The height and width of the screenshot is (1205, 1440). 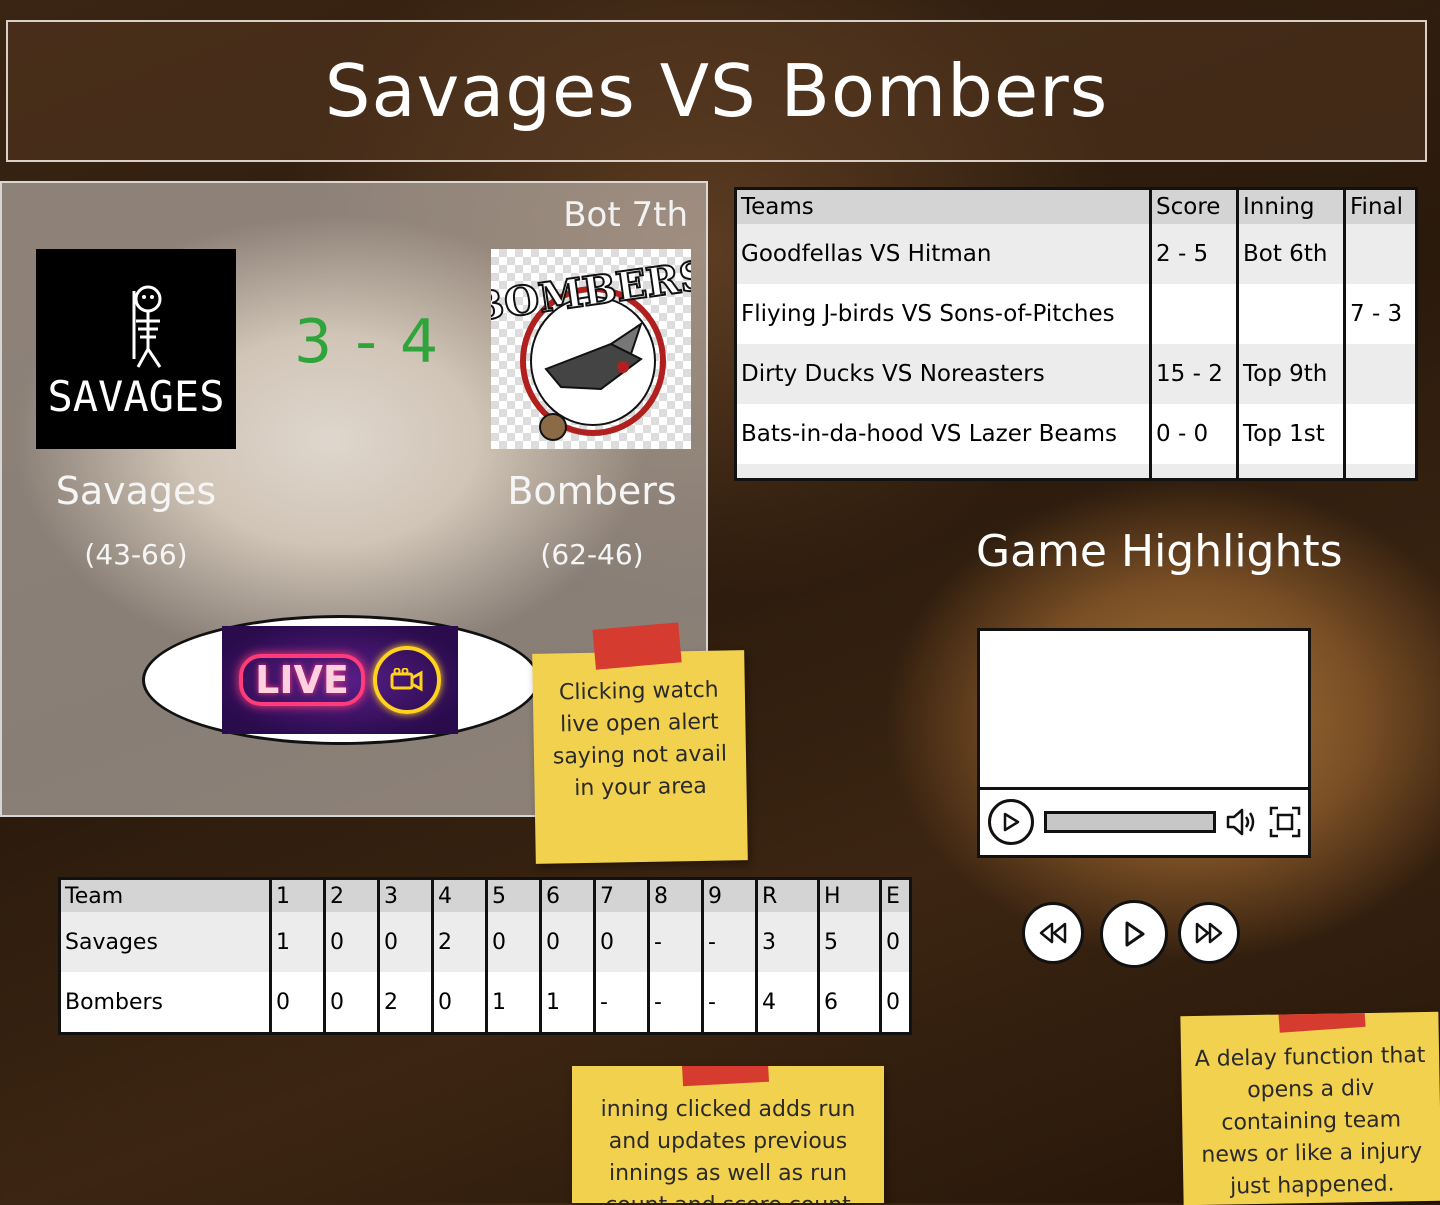 What do you see at coordinates (302, 680) in the screenshot?
I see `live-label: LIVE` at bounding box center [302, 680].